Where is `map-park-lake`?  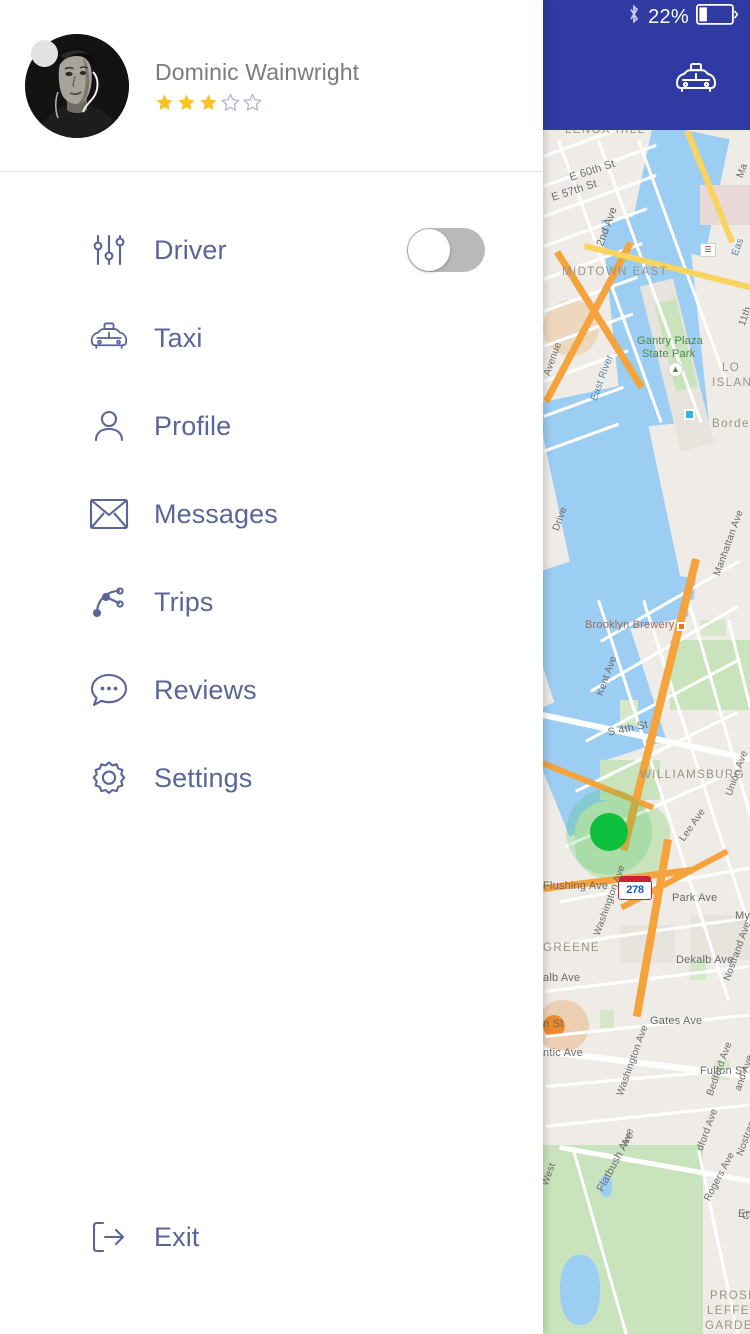 map-park-lake is located at coordinates (580, 1290).